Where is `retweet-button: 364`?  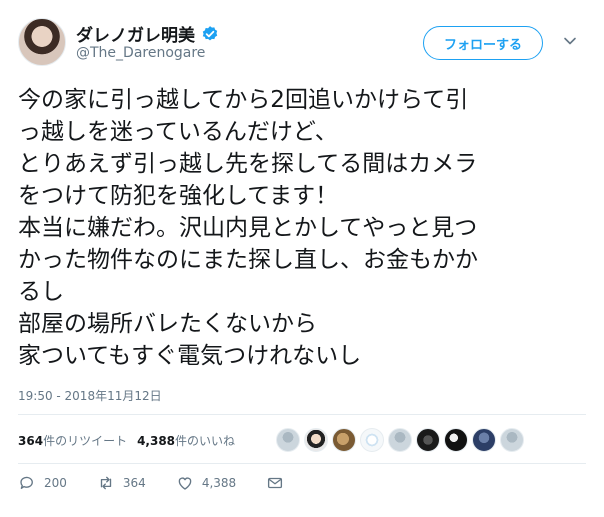 retweet-button: 364 is located at coordinates (121, 483).